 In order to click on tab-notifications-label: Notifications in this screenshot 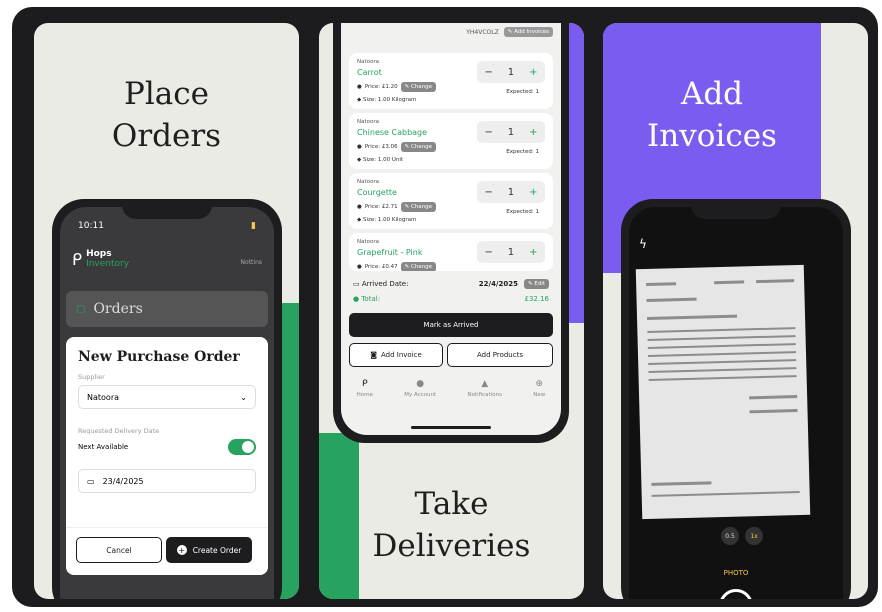, I will do `click(484, 395)`.